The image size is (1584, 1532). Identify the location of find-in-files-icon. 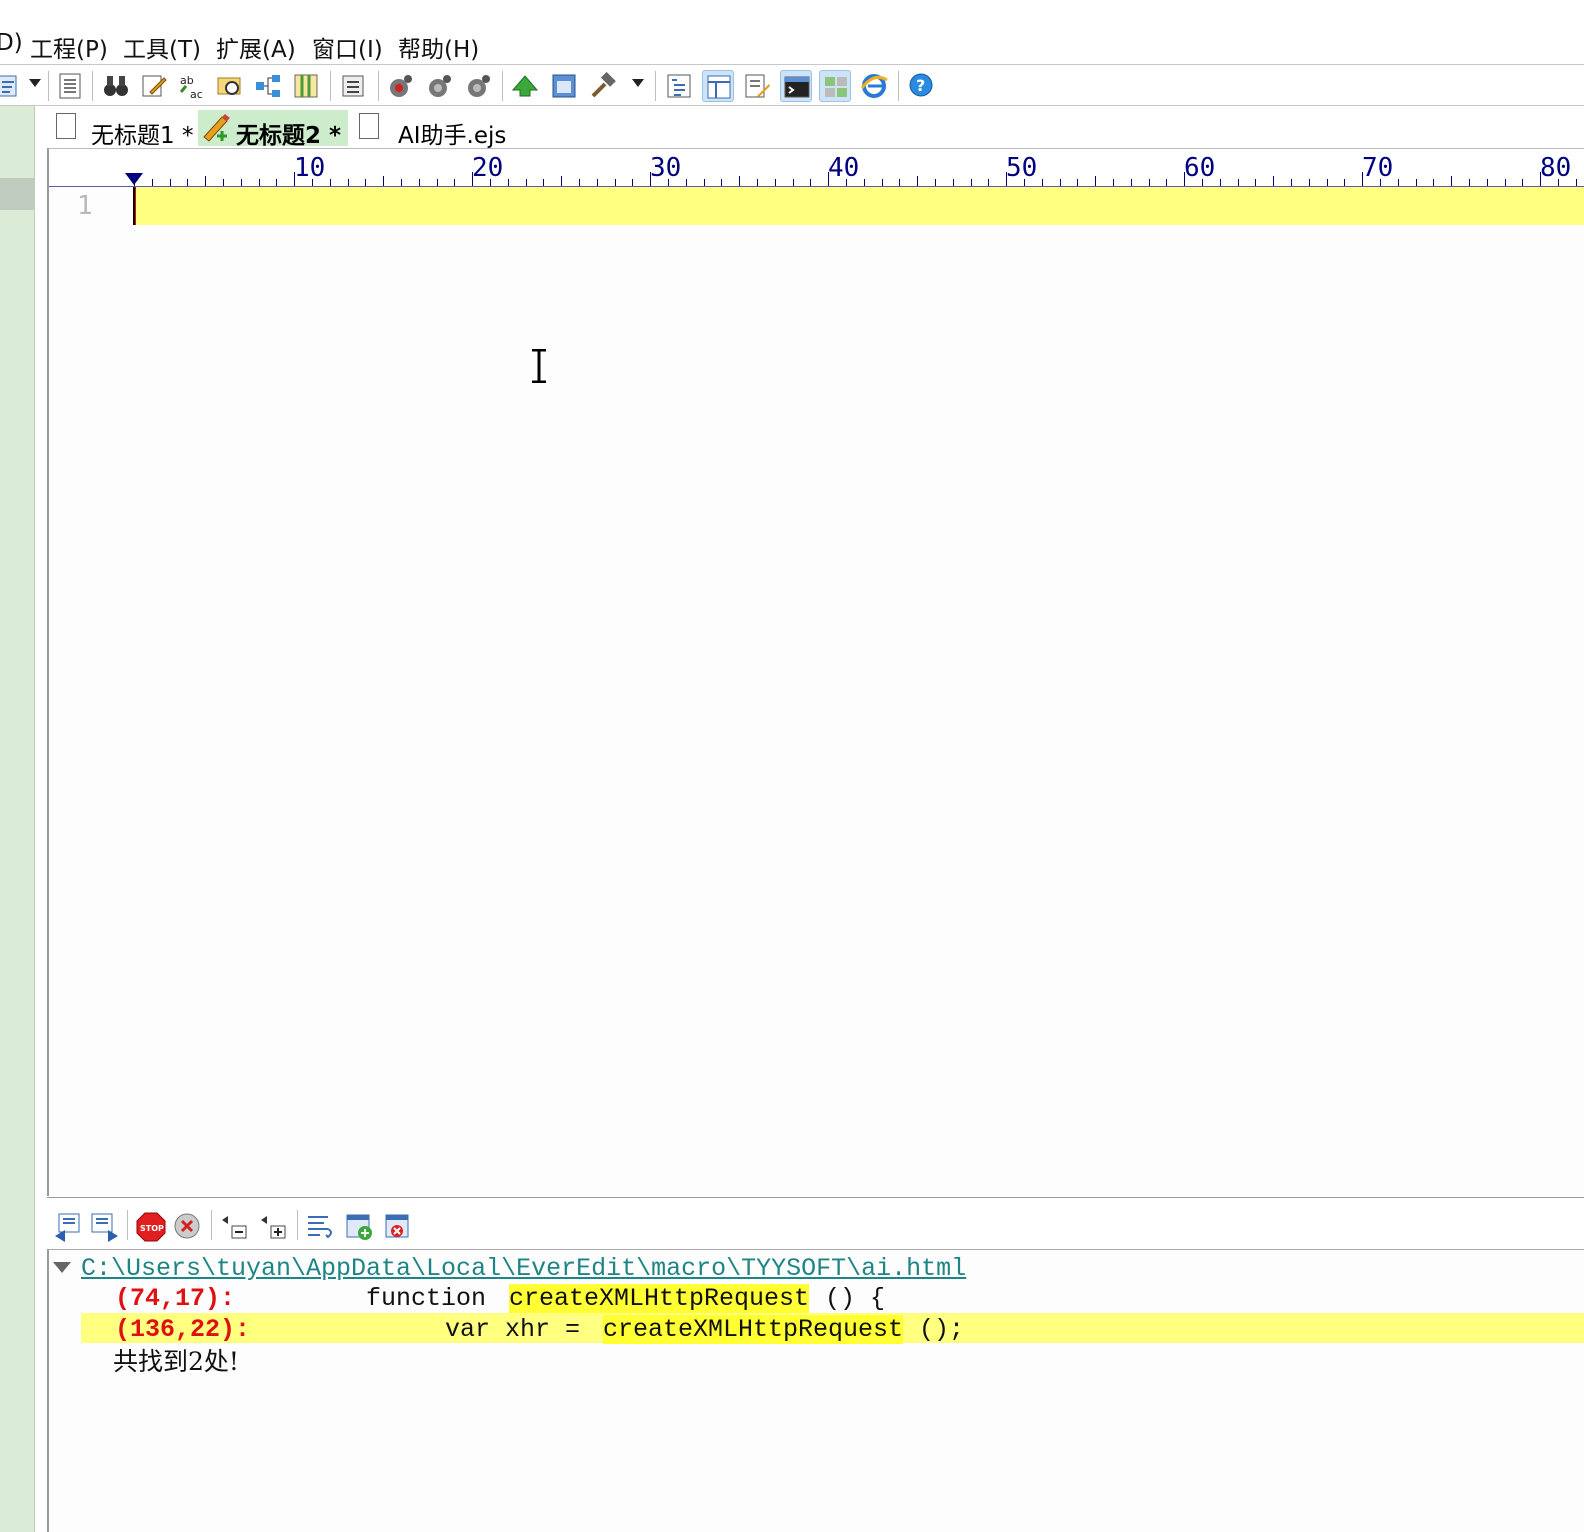
(230, 86).